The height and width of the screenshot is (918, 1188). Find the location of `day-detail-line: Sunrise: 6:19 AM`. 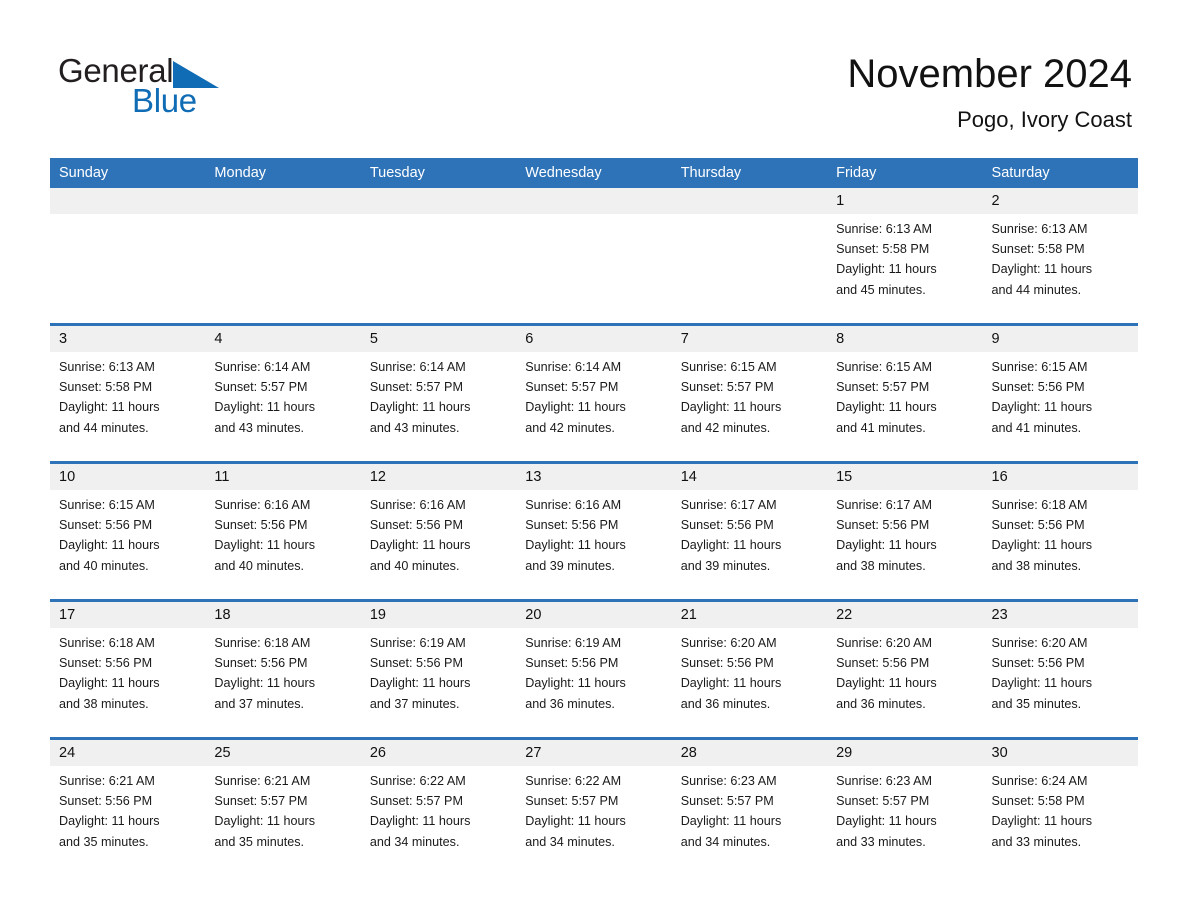

day-detail-line: Sunrise: 6:19 AM is located at coordinates (573, 643).